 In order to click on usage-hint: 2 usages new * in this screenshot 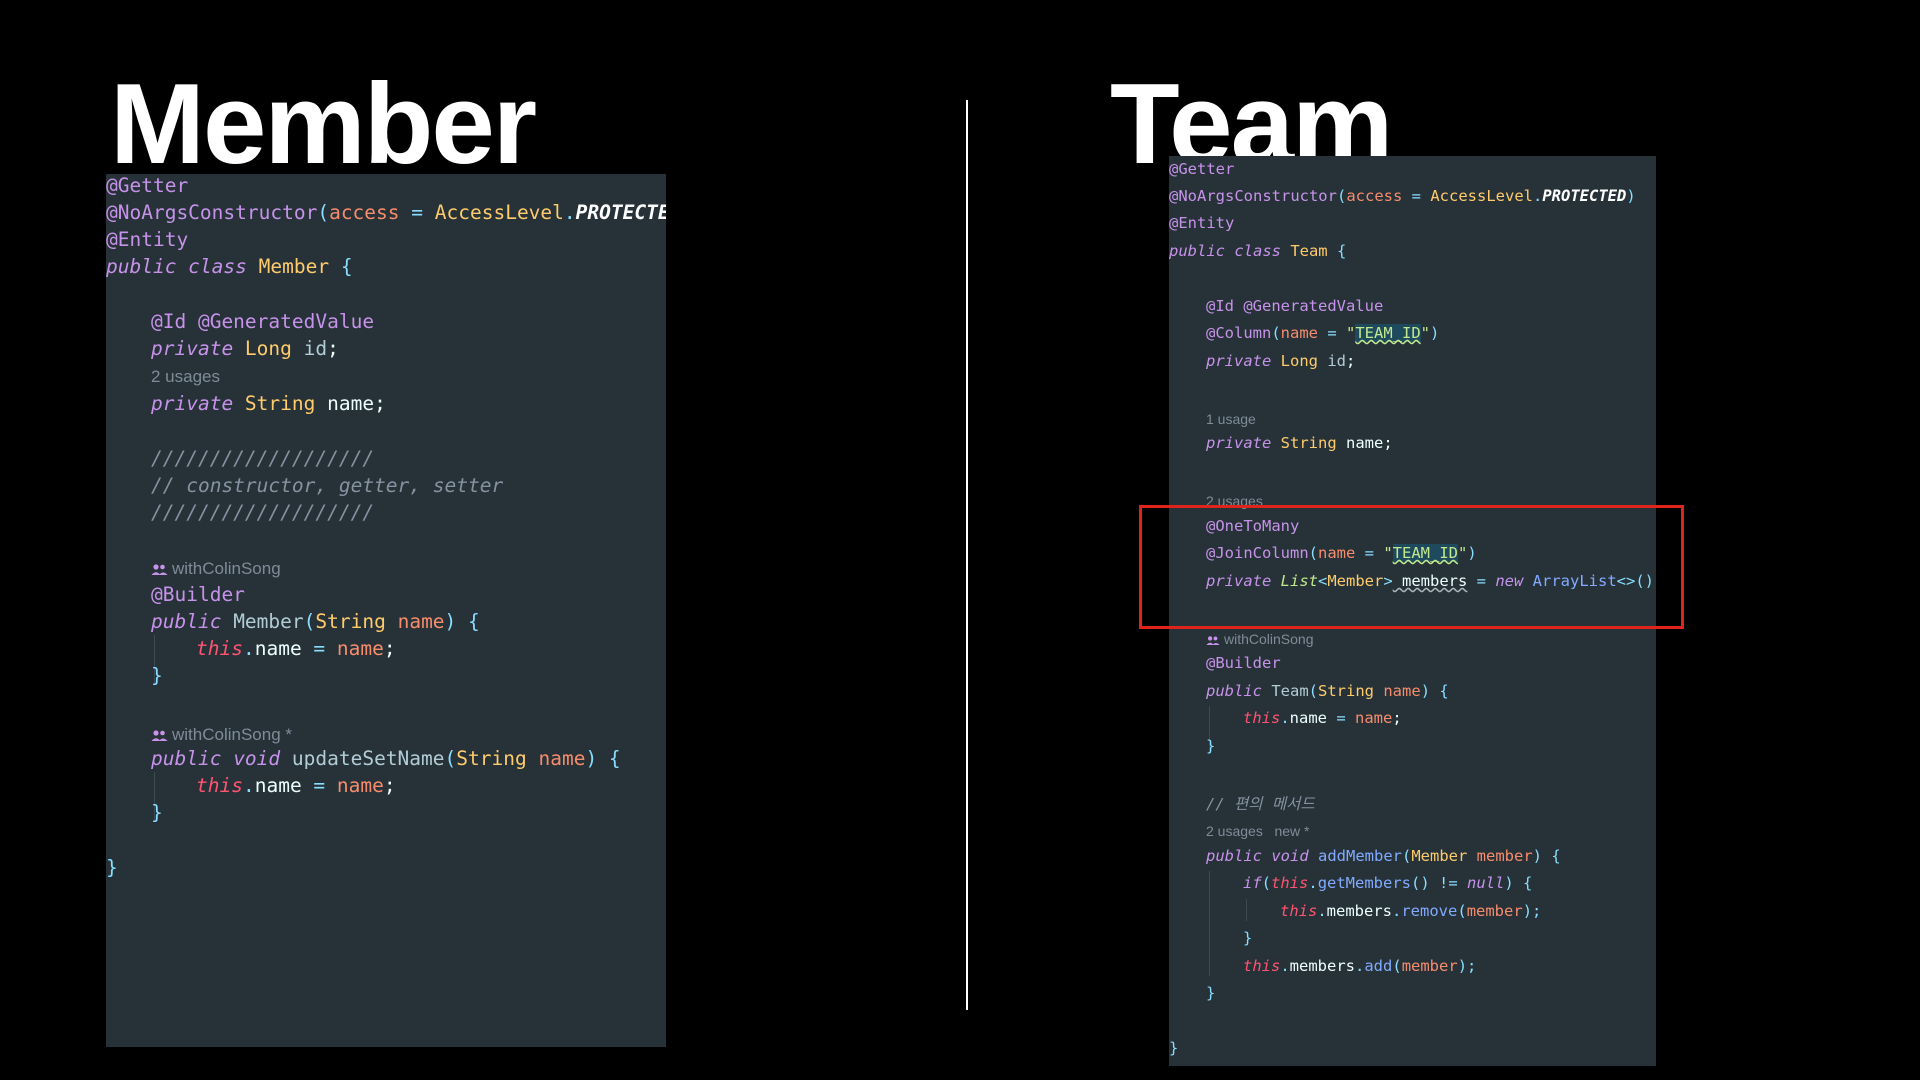, I will do `click(1258, 831)`.